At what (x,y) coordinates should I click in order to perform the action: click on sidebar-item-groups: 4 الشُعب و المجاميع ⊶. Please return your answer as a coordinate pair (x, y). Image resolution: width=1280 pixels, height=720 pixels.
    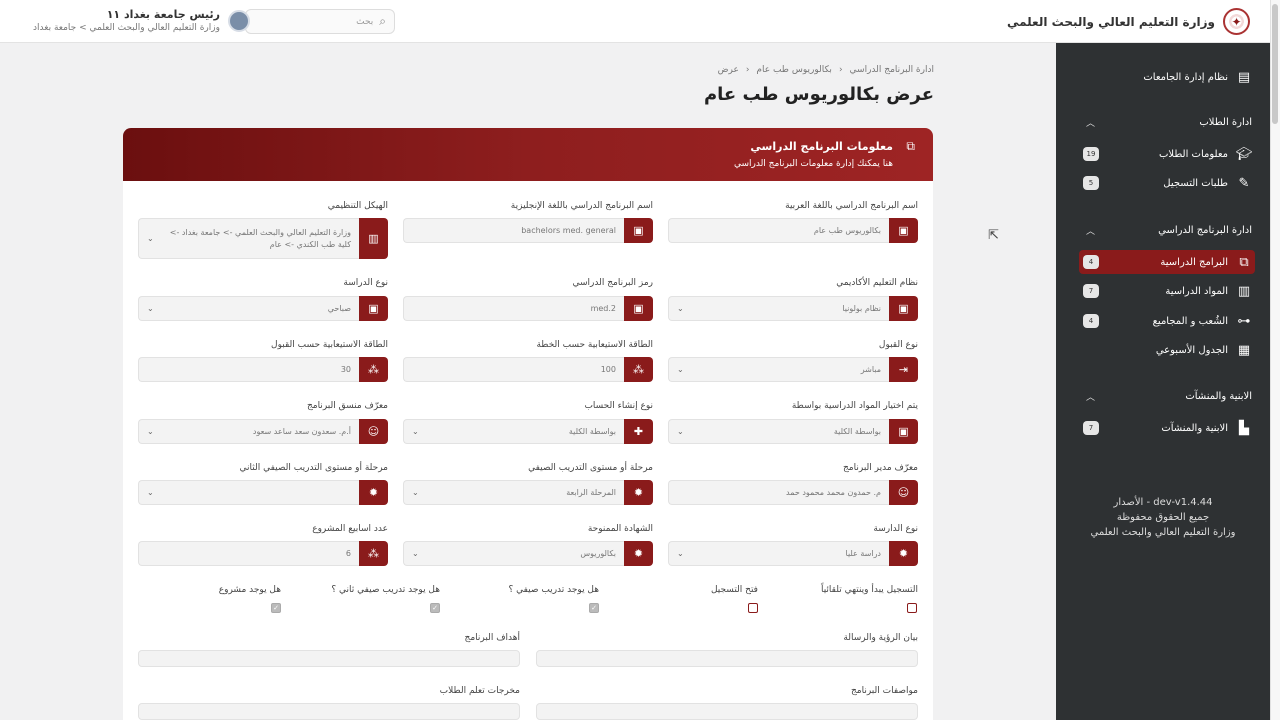
    Looking at the image, I should click on (1167, 321).